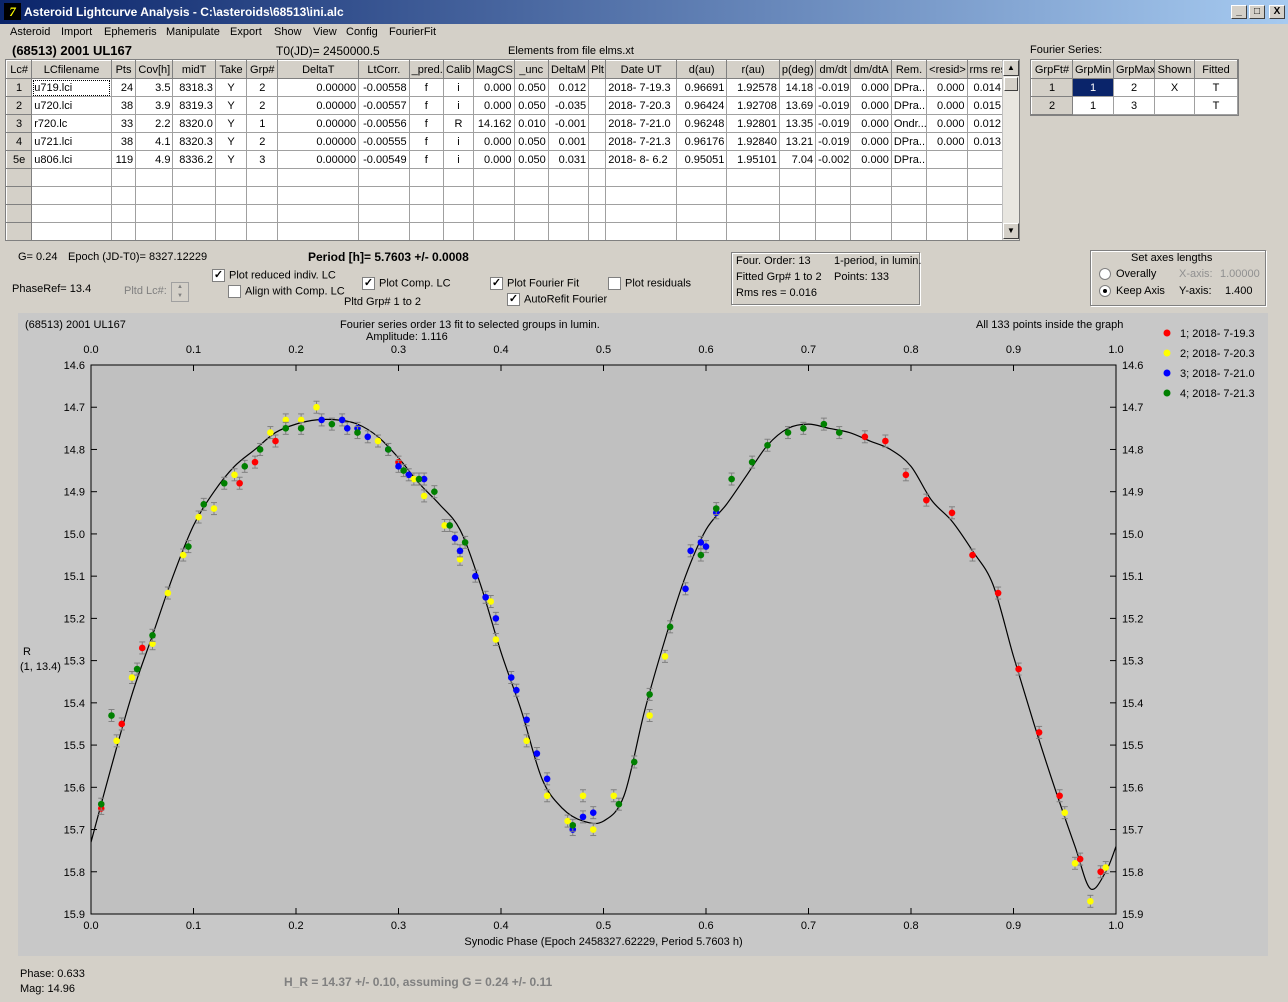  Describe the element at coordinates (458, 87) in the screenshot. I see `table-cell: i` at that location.